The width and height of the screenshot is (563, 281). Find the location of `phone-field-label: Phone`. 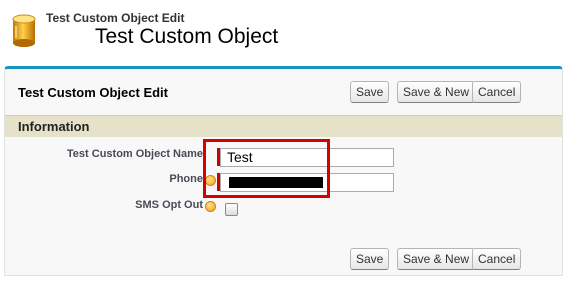

phone-field-label: Phone is located at coordinates (186, 179).